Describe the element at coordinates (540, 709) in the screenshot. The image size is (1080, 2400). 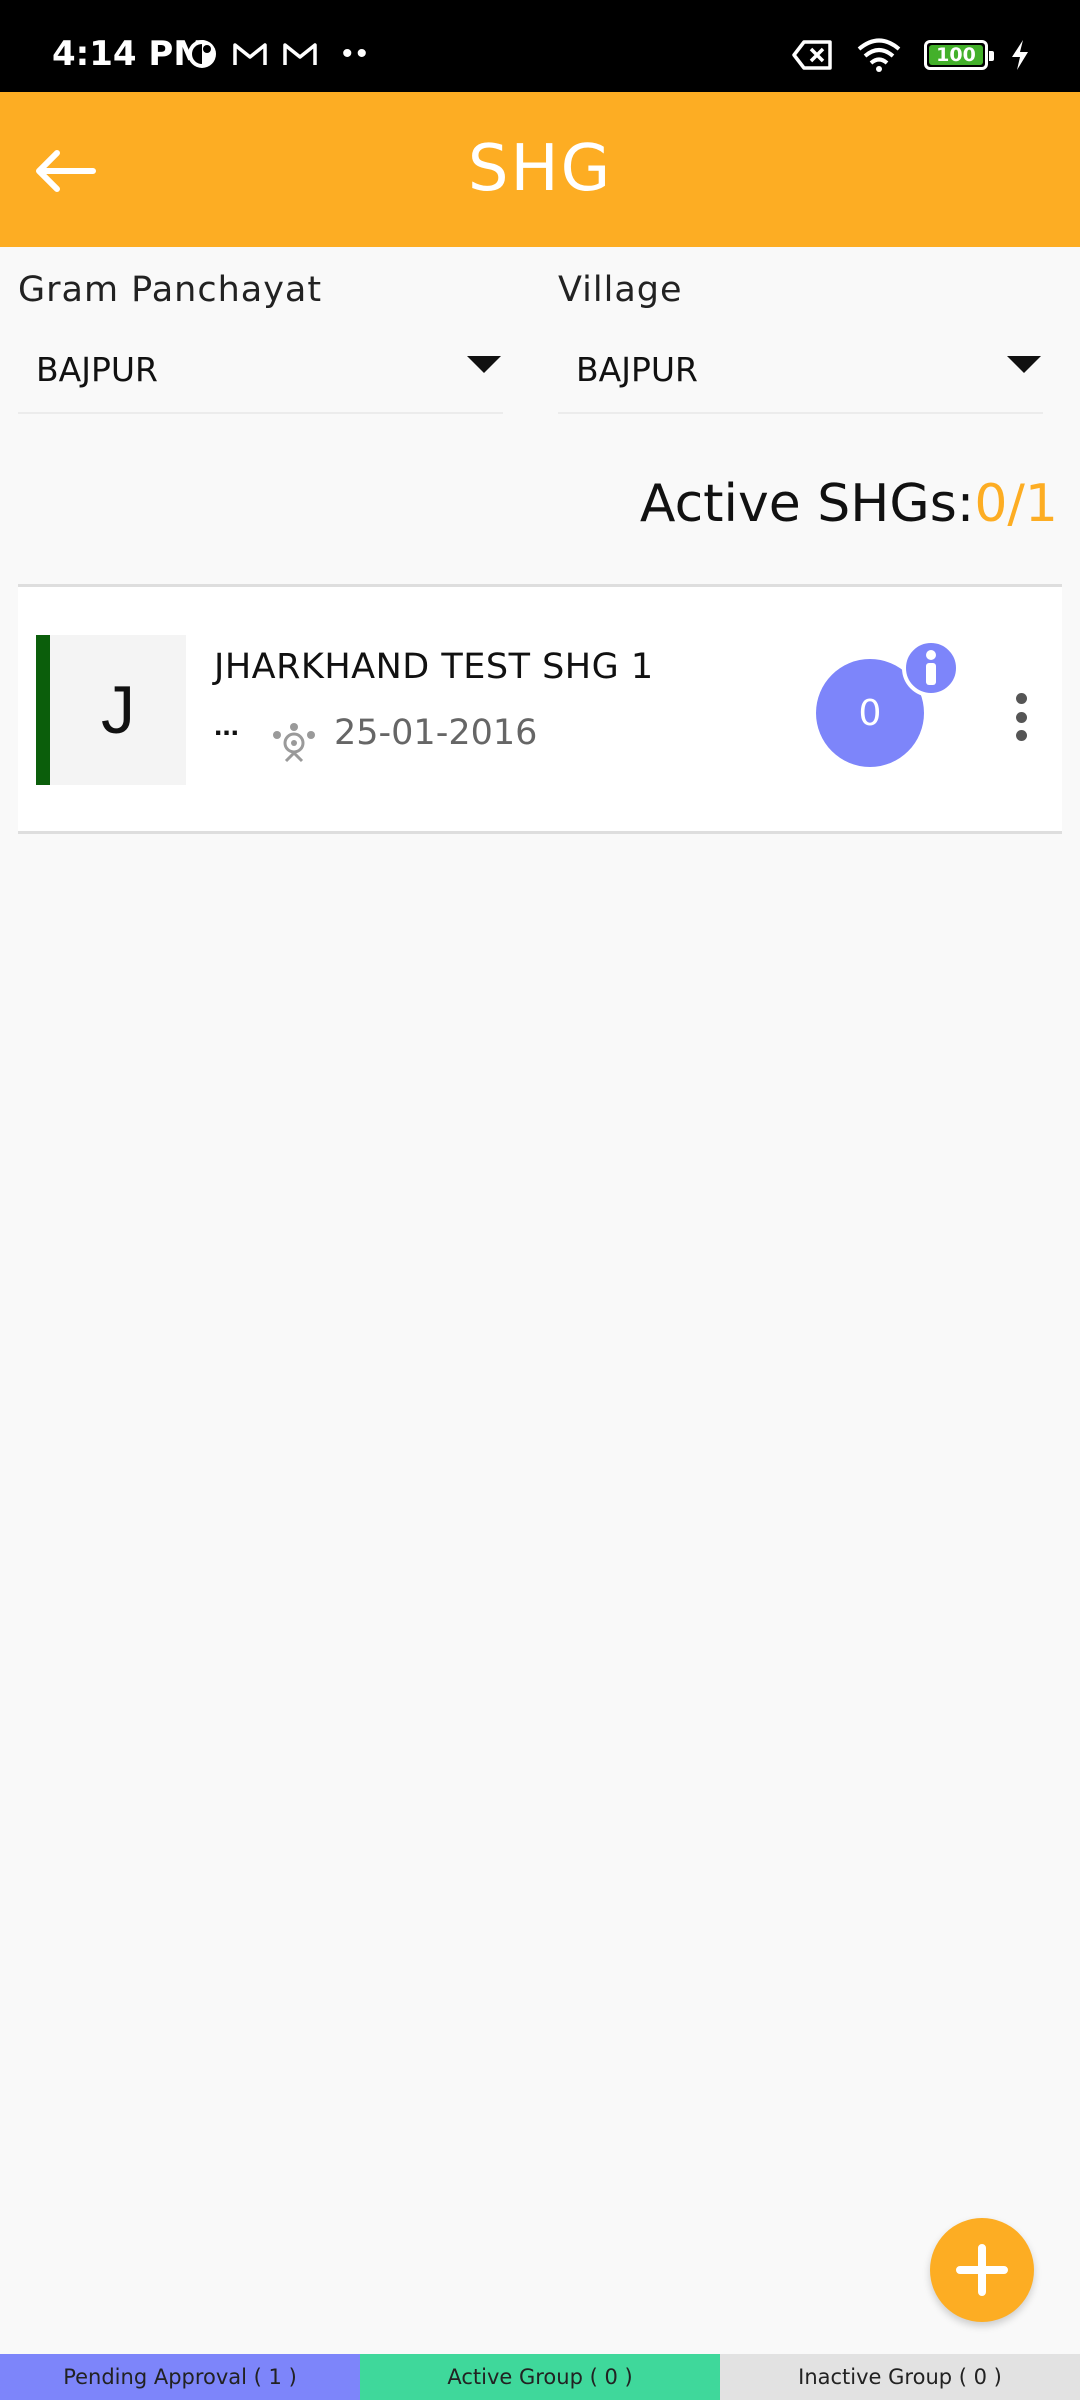
I see `shg-list-item: J JHARKHAND TEST SHG 1 ... 25-01-2016 0` at that location.